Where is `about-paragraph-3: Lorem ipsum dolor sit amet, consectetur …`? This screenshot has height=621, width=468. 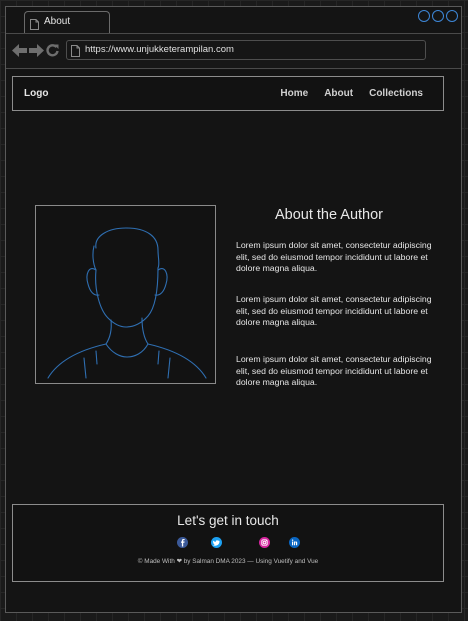
about-paragraph-3: Lorem ipsum dolor sit amet, consectetur … is located at coordinates (334, 370).